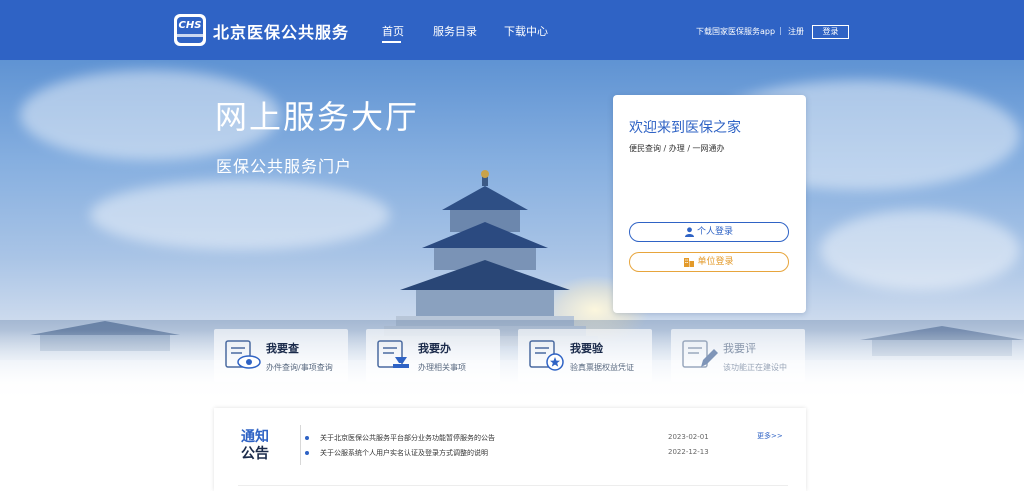 This screenshot has height=491, width=1024. What do you see at coordinates (512, 365) in the screenshot?
I see `hero-fade-overlay` at bounding box center [512, 365].